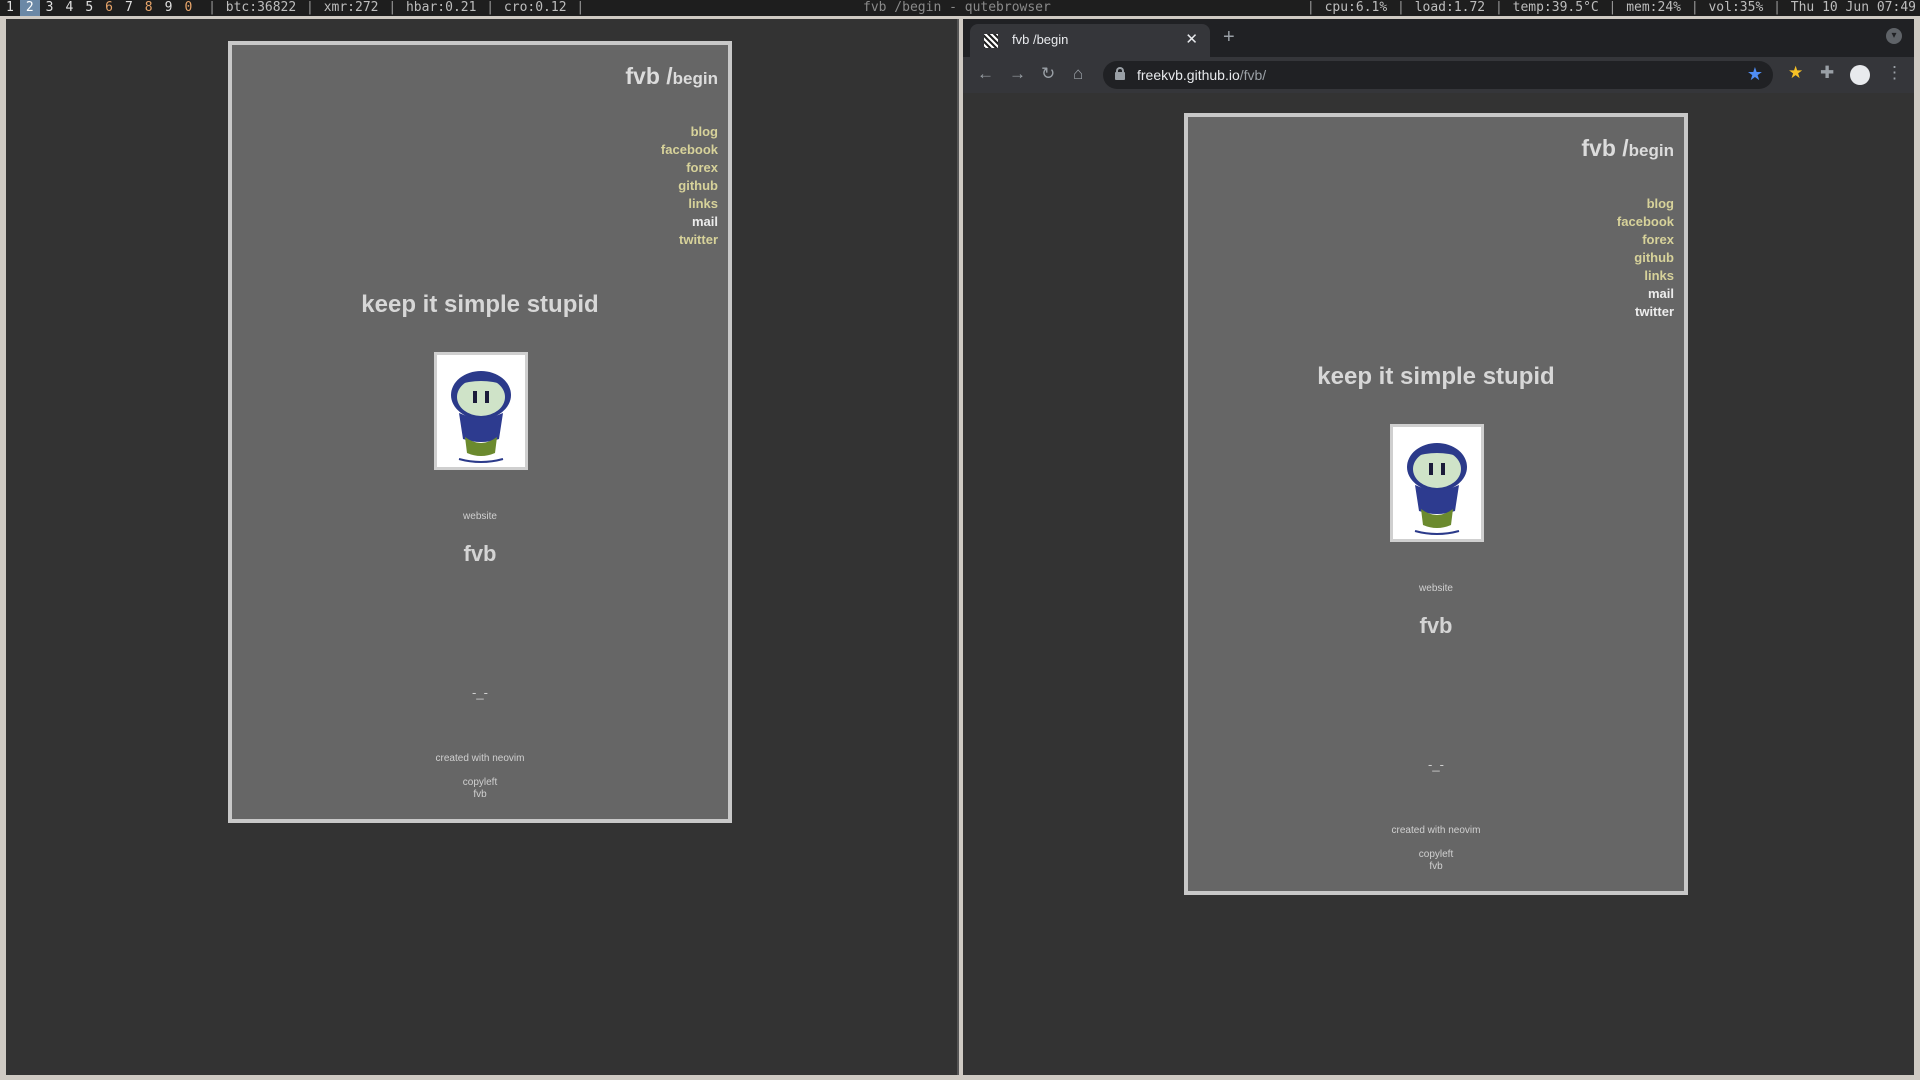 The height and width of the screenshot is (1080, 1920). I want to click on window-title: fvb /begin - qutebrowser, so click(957, 7).